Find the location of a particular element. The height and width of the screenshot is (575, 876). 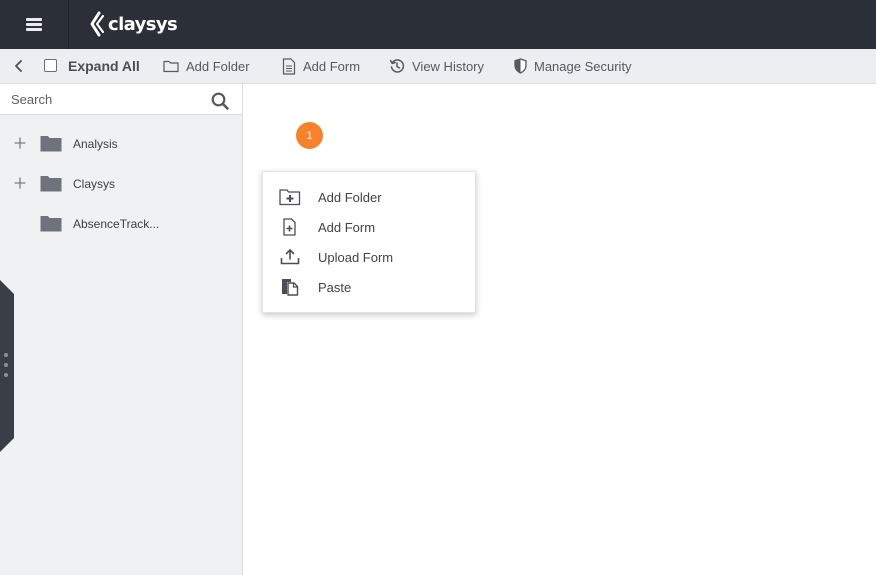

top-bar: claysys is located at coordinates (438, 24).